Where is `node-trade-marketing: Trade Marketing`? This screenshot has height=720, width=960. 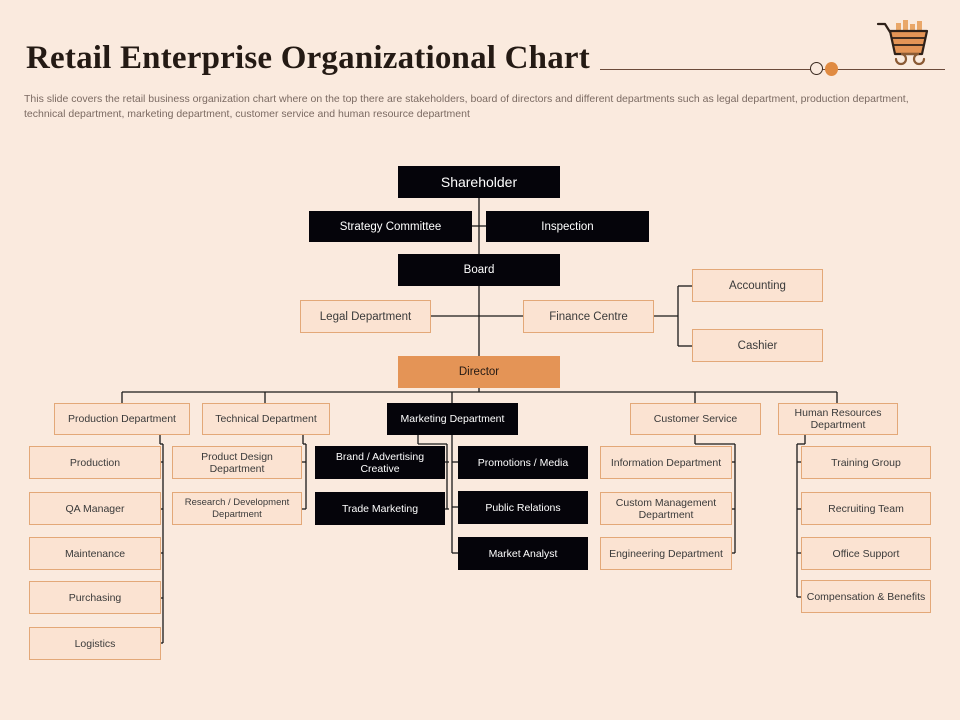 node-trade-marketing: Trade Marketing is located at coordinates (380, 508).